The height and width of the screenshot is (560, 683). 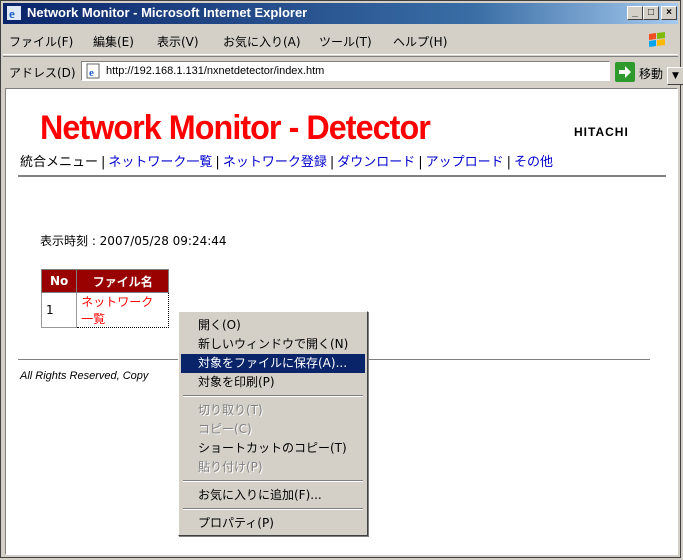 What do you see at coordinates (635, 13) in the screenshot?
I see `minimize-button: _` at bounding box center [635, 13].